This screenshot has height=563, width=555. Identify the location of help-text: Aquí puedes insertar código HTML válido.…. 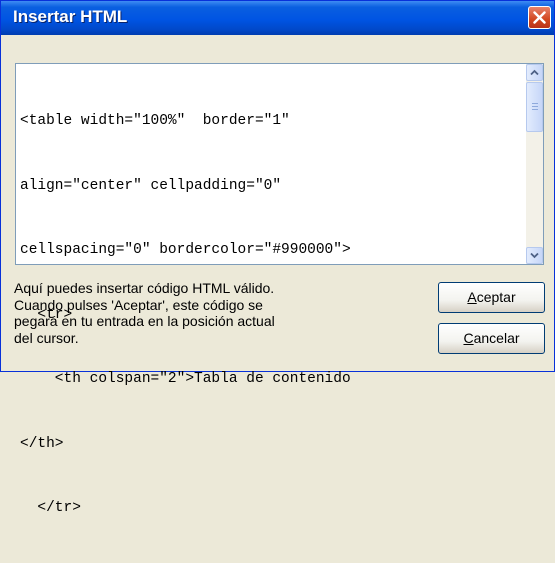
(194, 313).